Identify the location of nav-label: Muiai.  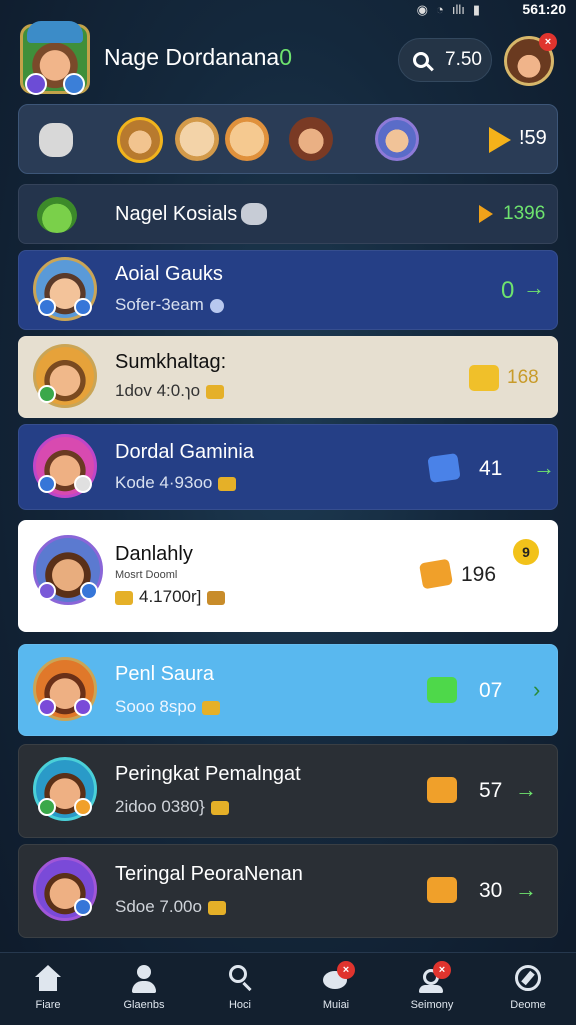
(336, 1005).